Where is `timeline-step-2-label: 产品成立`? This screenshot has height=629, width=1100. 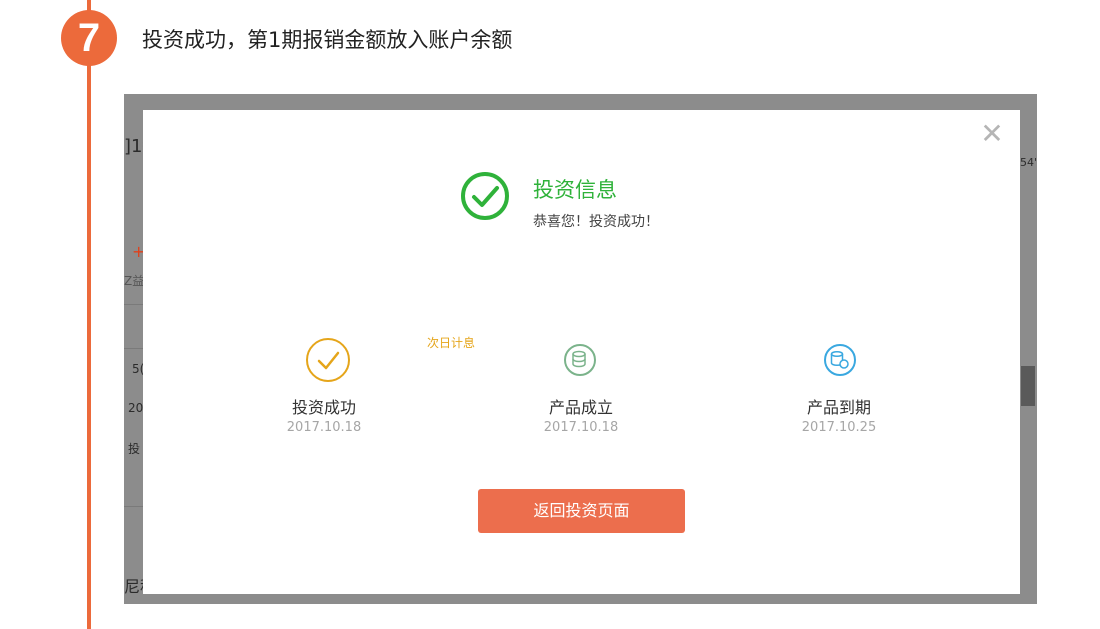
timeline-step-2-label: 产品成立 is located at coordinates (580, 407).